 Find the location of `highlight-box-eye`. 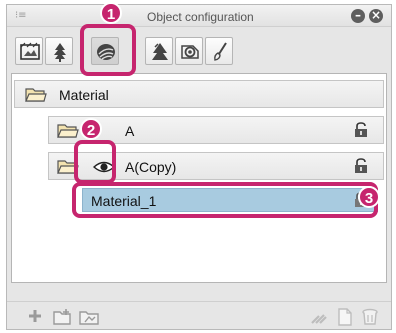

highlight-box-eye is located at coordinates (95, 162).